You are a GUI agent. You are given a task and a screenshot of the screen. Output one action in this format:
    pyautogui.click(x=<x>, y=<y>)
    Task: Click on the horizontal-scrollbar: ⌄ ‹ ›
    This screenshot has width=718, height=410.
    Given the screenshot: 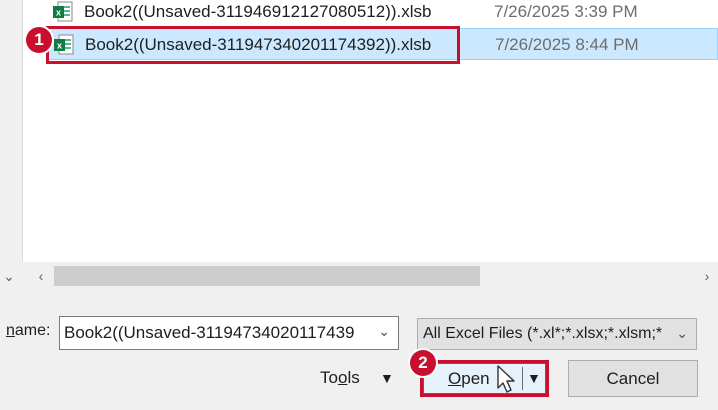 What is the action you would take?
    pyautogui.click(x=359, y=276)
    